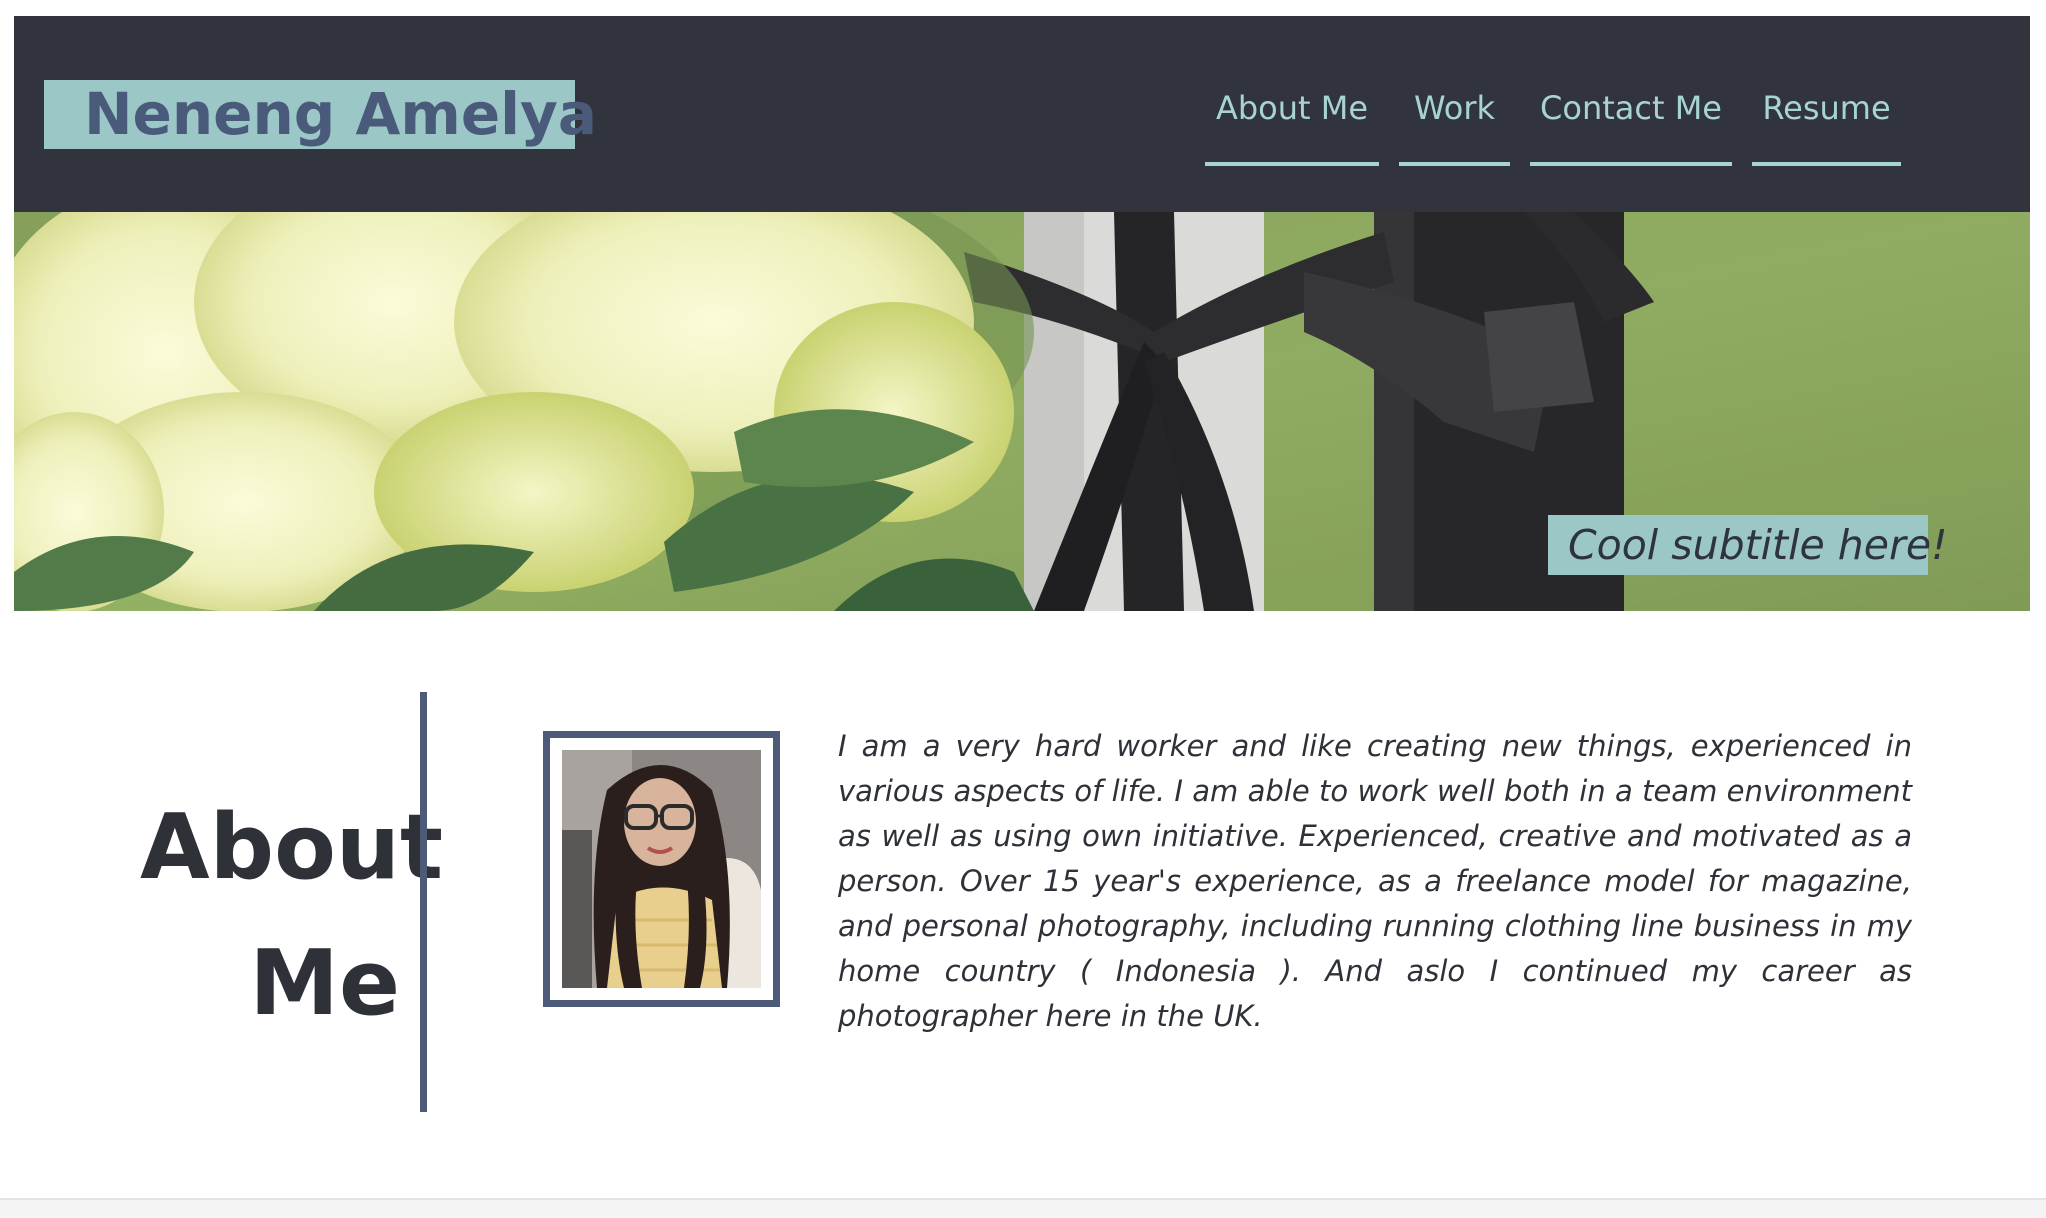  I want to click on nav-about-me: About Me, so click(1292, 126).